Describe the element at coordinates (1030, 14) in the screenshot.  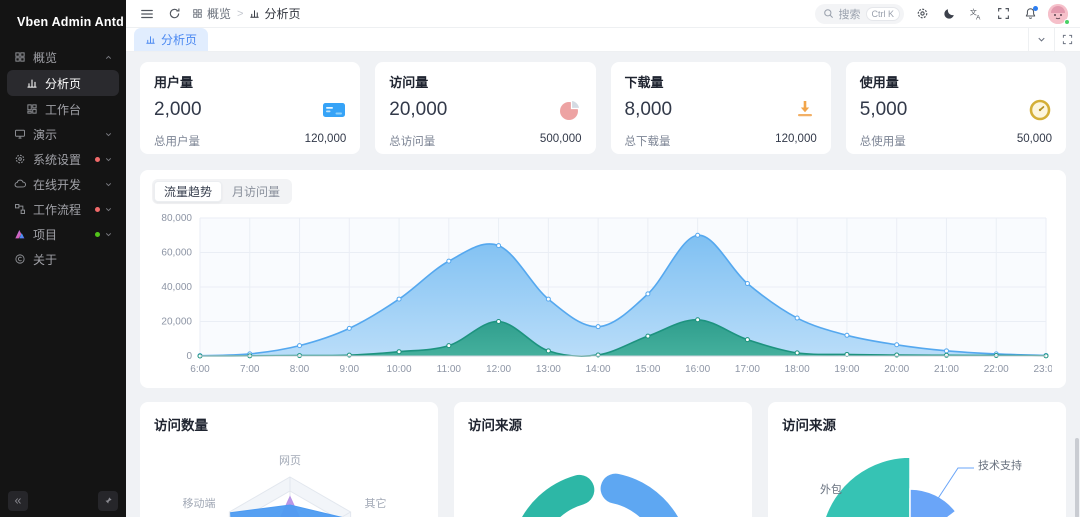
I see `notification-bell-icon` at that location.